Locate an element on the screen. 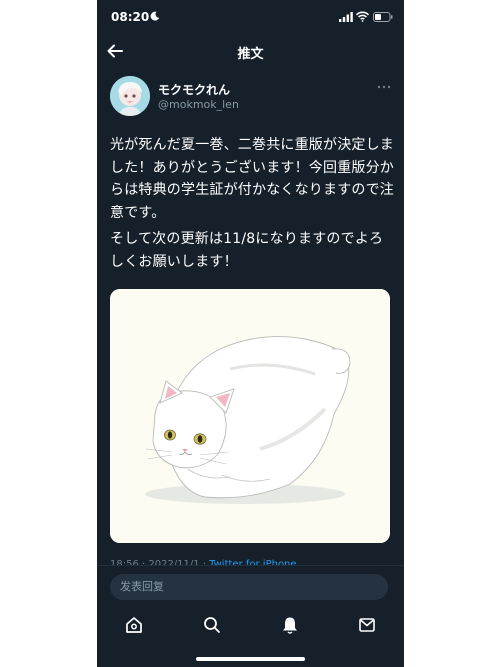  author-display-name: モクモクれん is located at coordinates (194, 89).